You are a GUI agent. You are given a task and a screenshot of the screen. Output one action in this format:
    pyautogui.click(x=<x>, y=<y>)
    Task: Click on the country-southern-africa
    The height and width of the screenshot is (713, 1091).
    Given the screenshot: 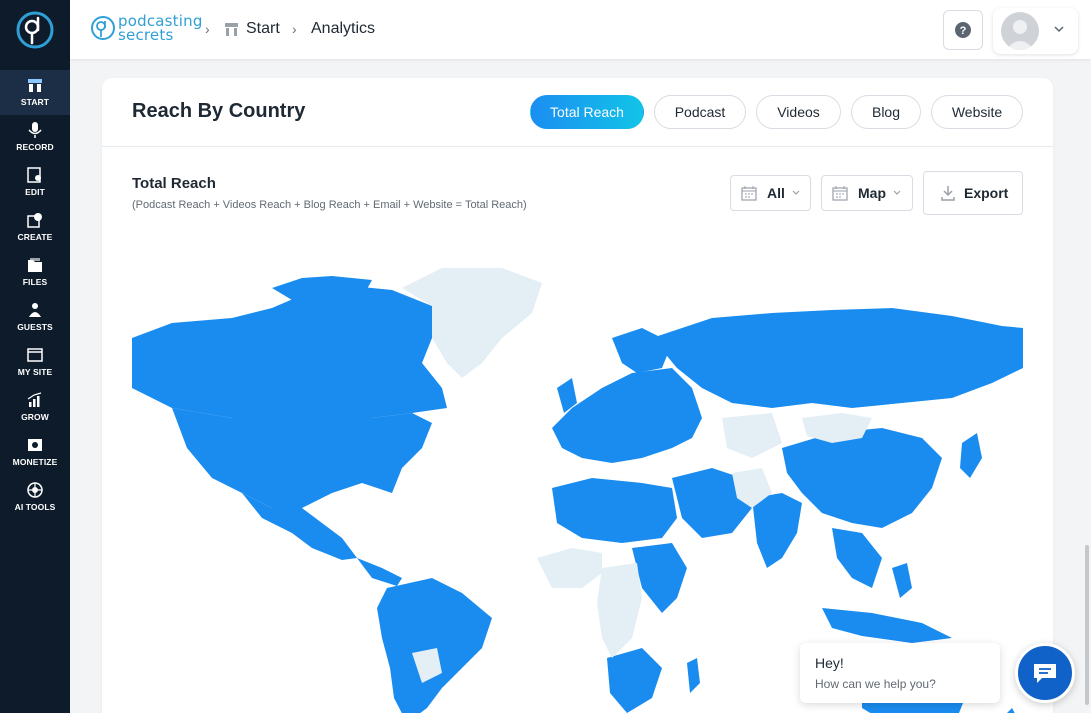 What is the action you would take?
    pyautogui.click(x=634, y=680)
    